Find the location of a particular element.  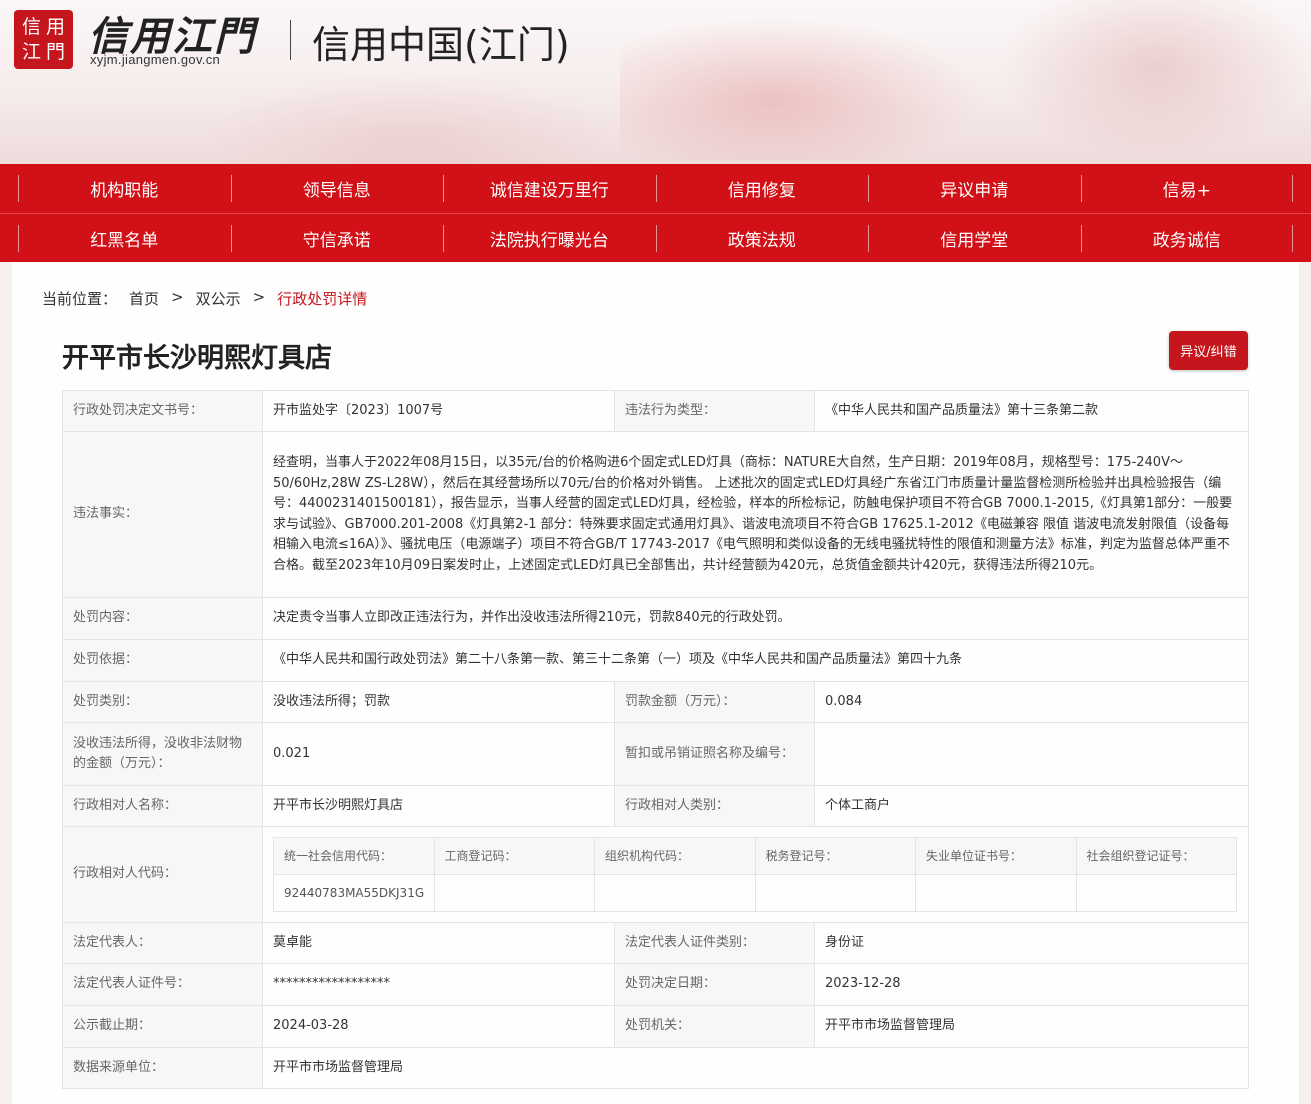

basis-label: 处罚依据： is located at coordinates (162, 660).